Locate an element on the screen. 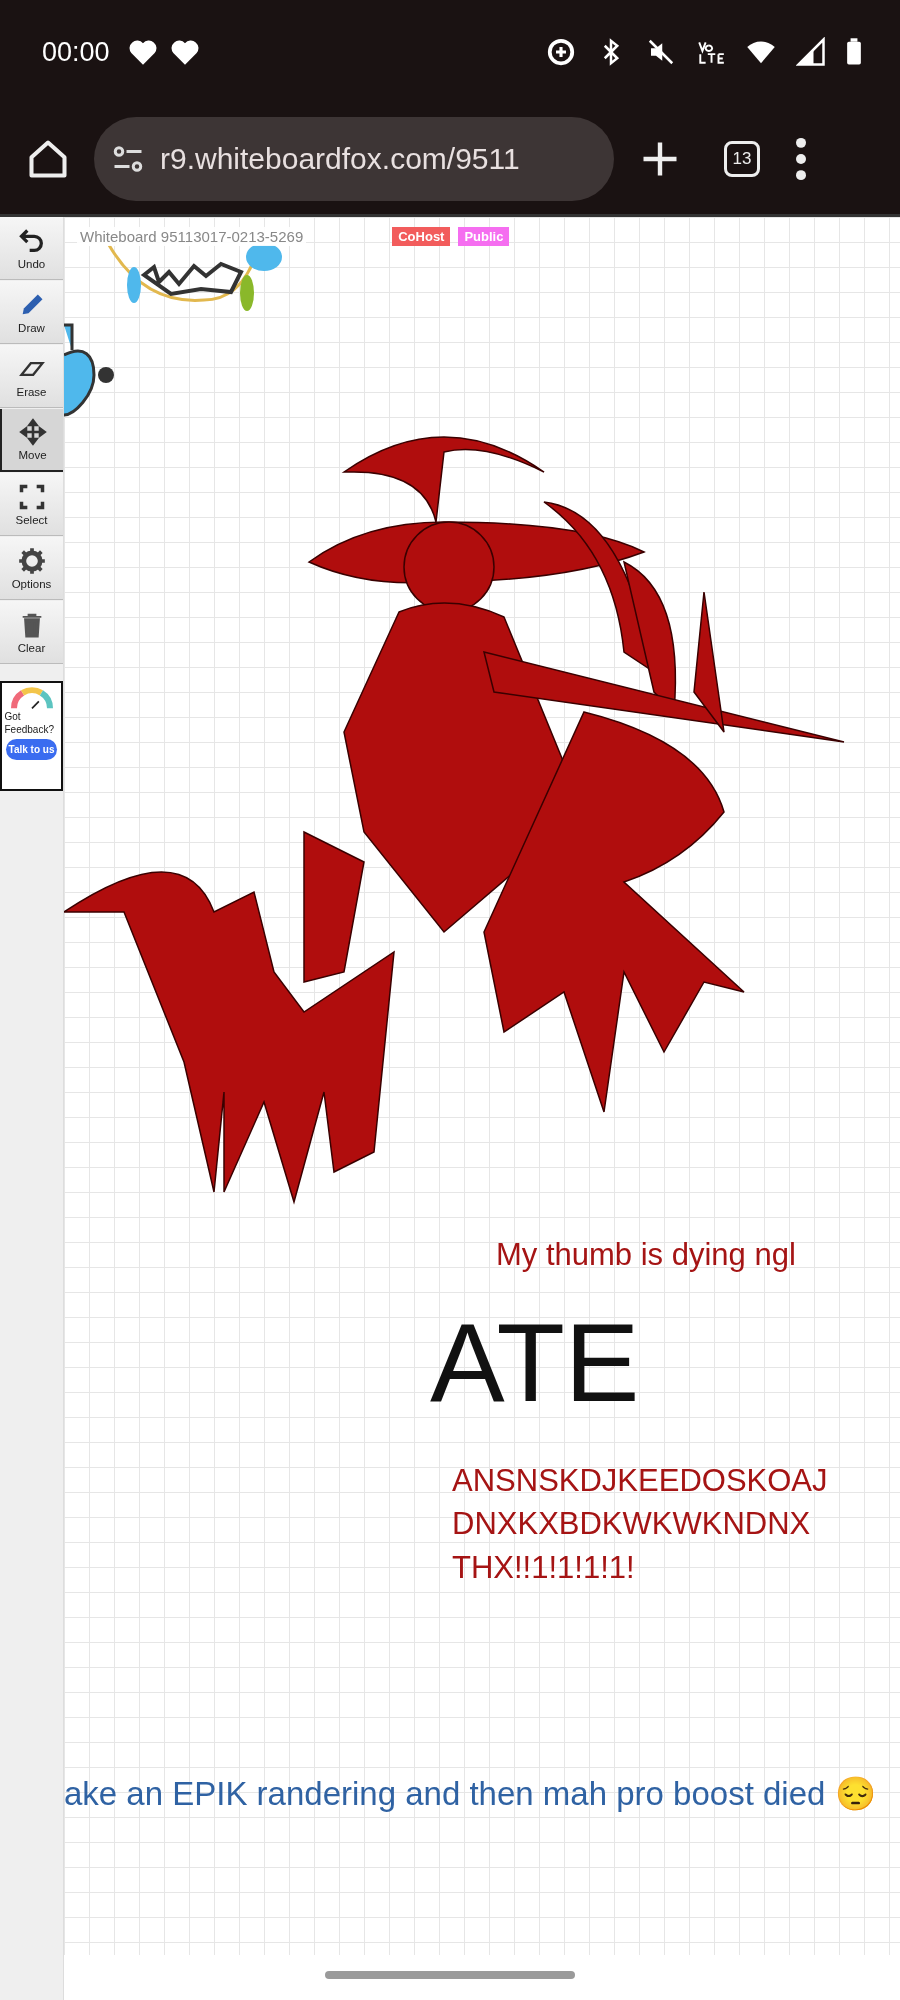  tool-button: Move is located at coordinates (31, 440).